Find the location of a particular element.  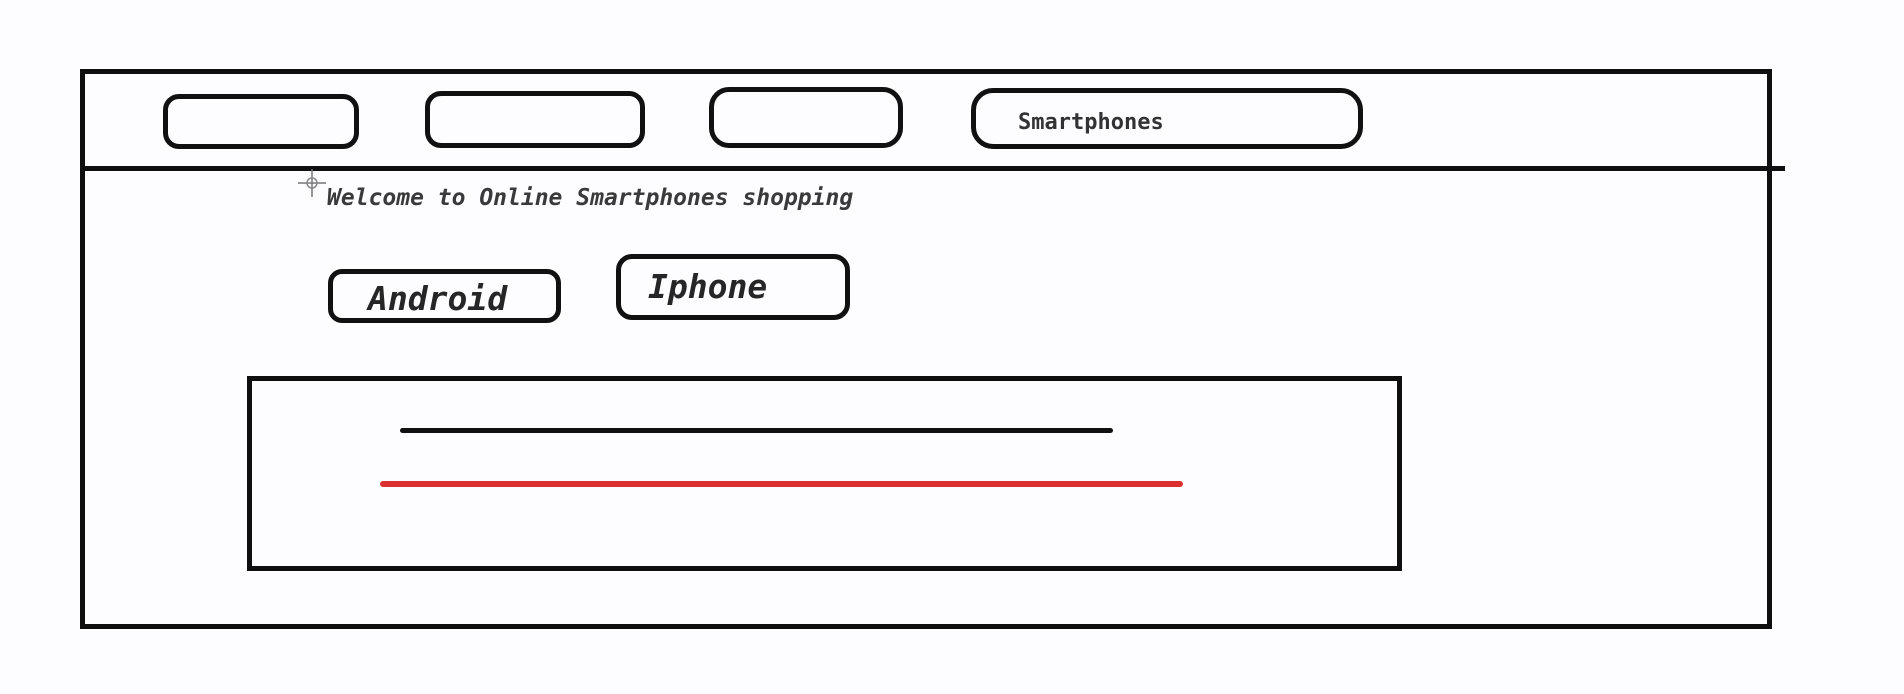

content-highlight-line is located at coordinates (781, 484).